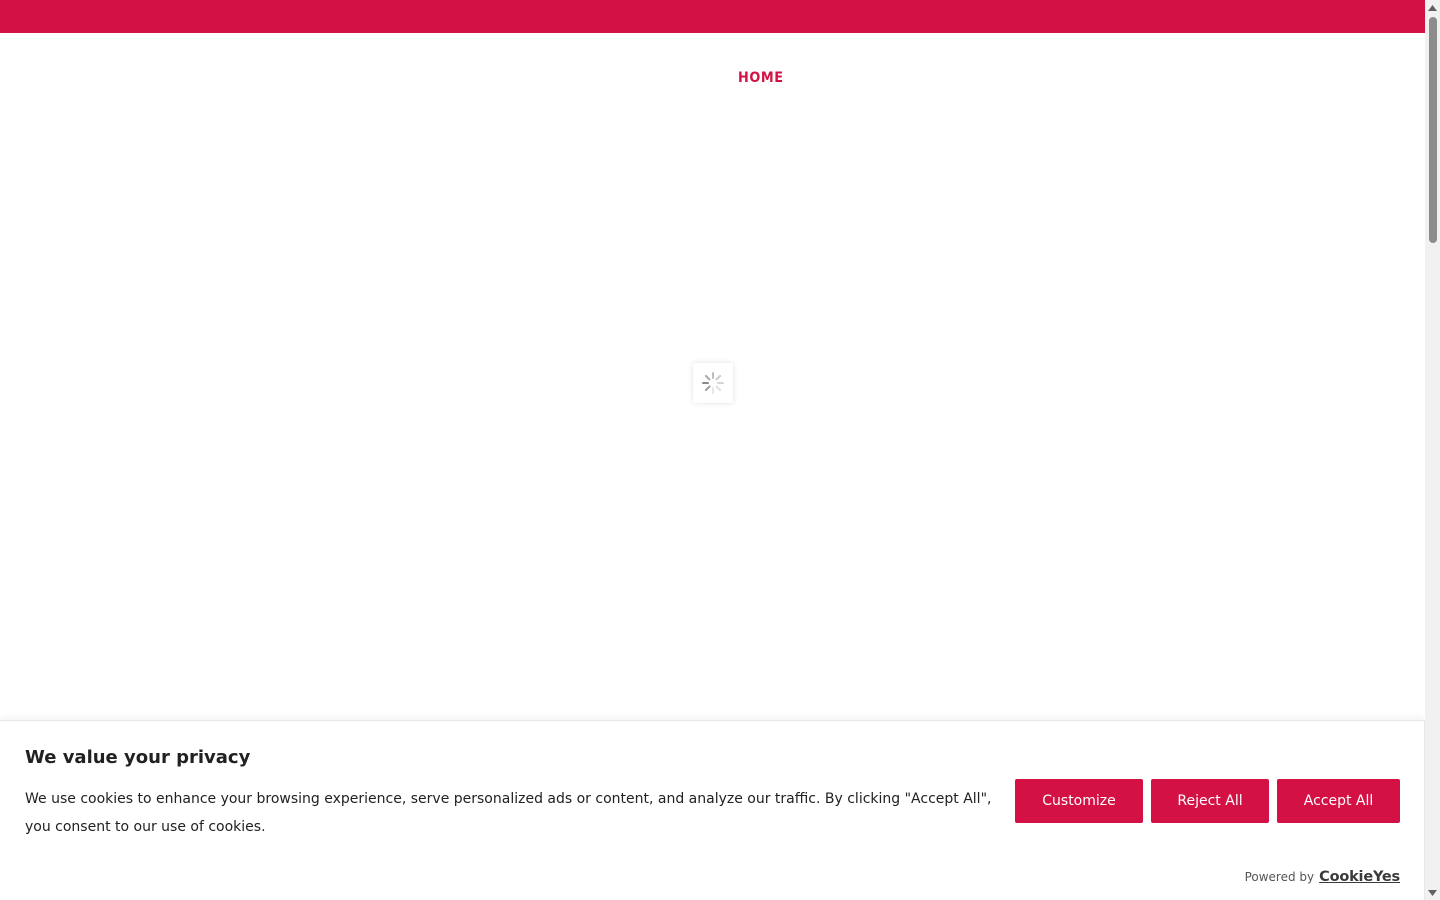  I want to click on nav-item-home: HOME, so click(761, 78).